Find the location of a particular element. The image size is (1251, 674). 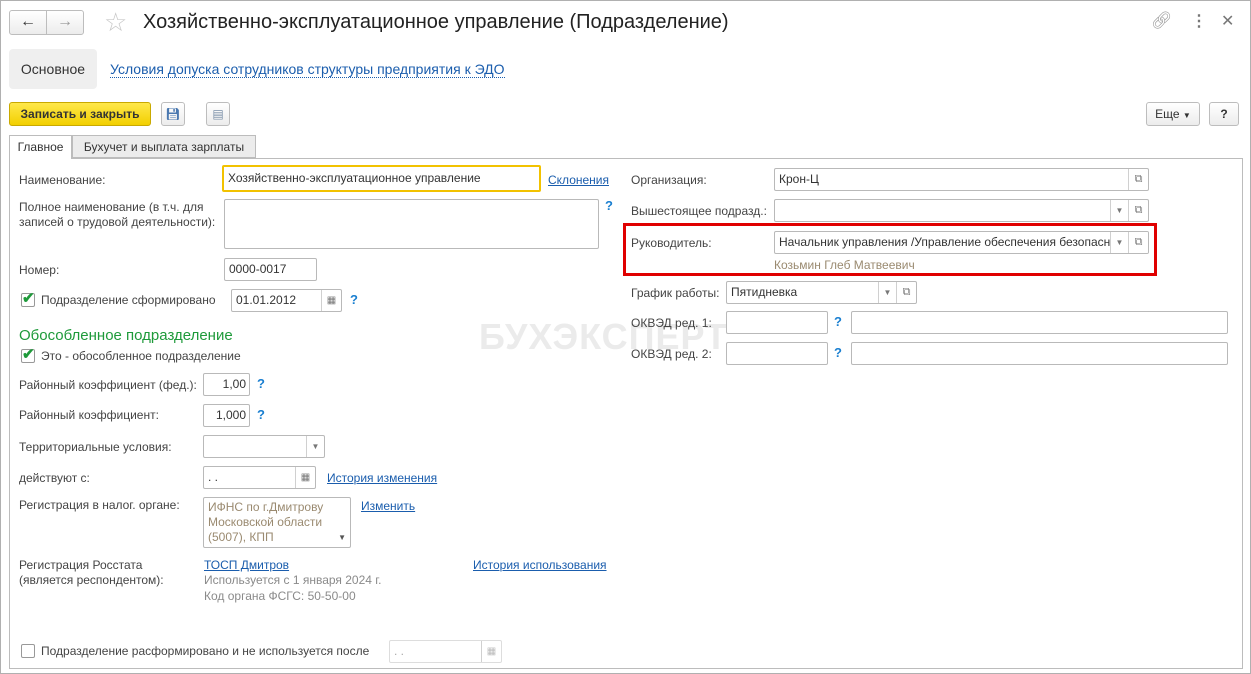

rosstat-label-2: (является респондентом): is located at coordinates (91, 580).